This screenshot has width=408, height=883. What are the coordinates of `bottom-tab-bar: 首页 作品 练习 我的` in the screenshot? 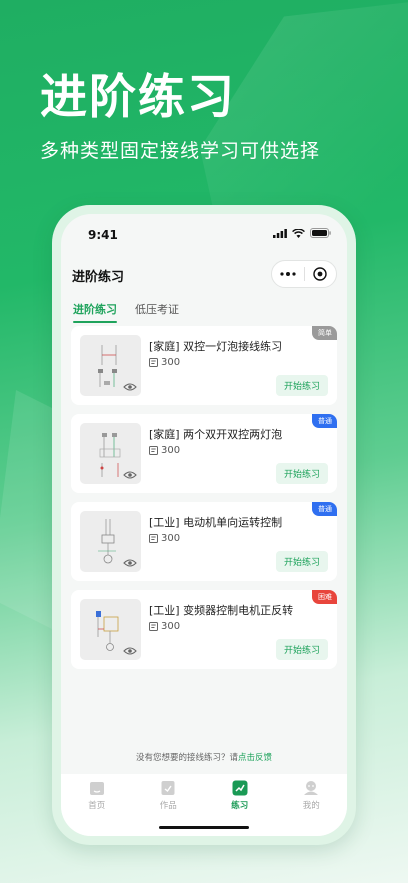 It's located at (204, 805).